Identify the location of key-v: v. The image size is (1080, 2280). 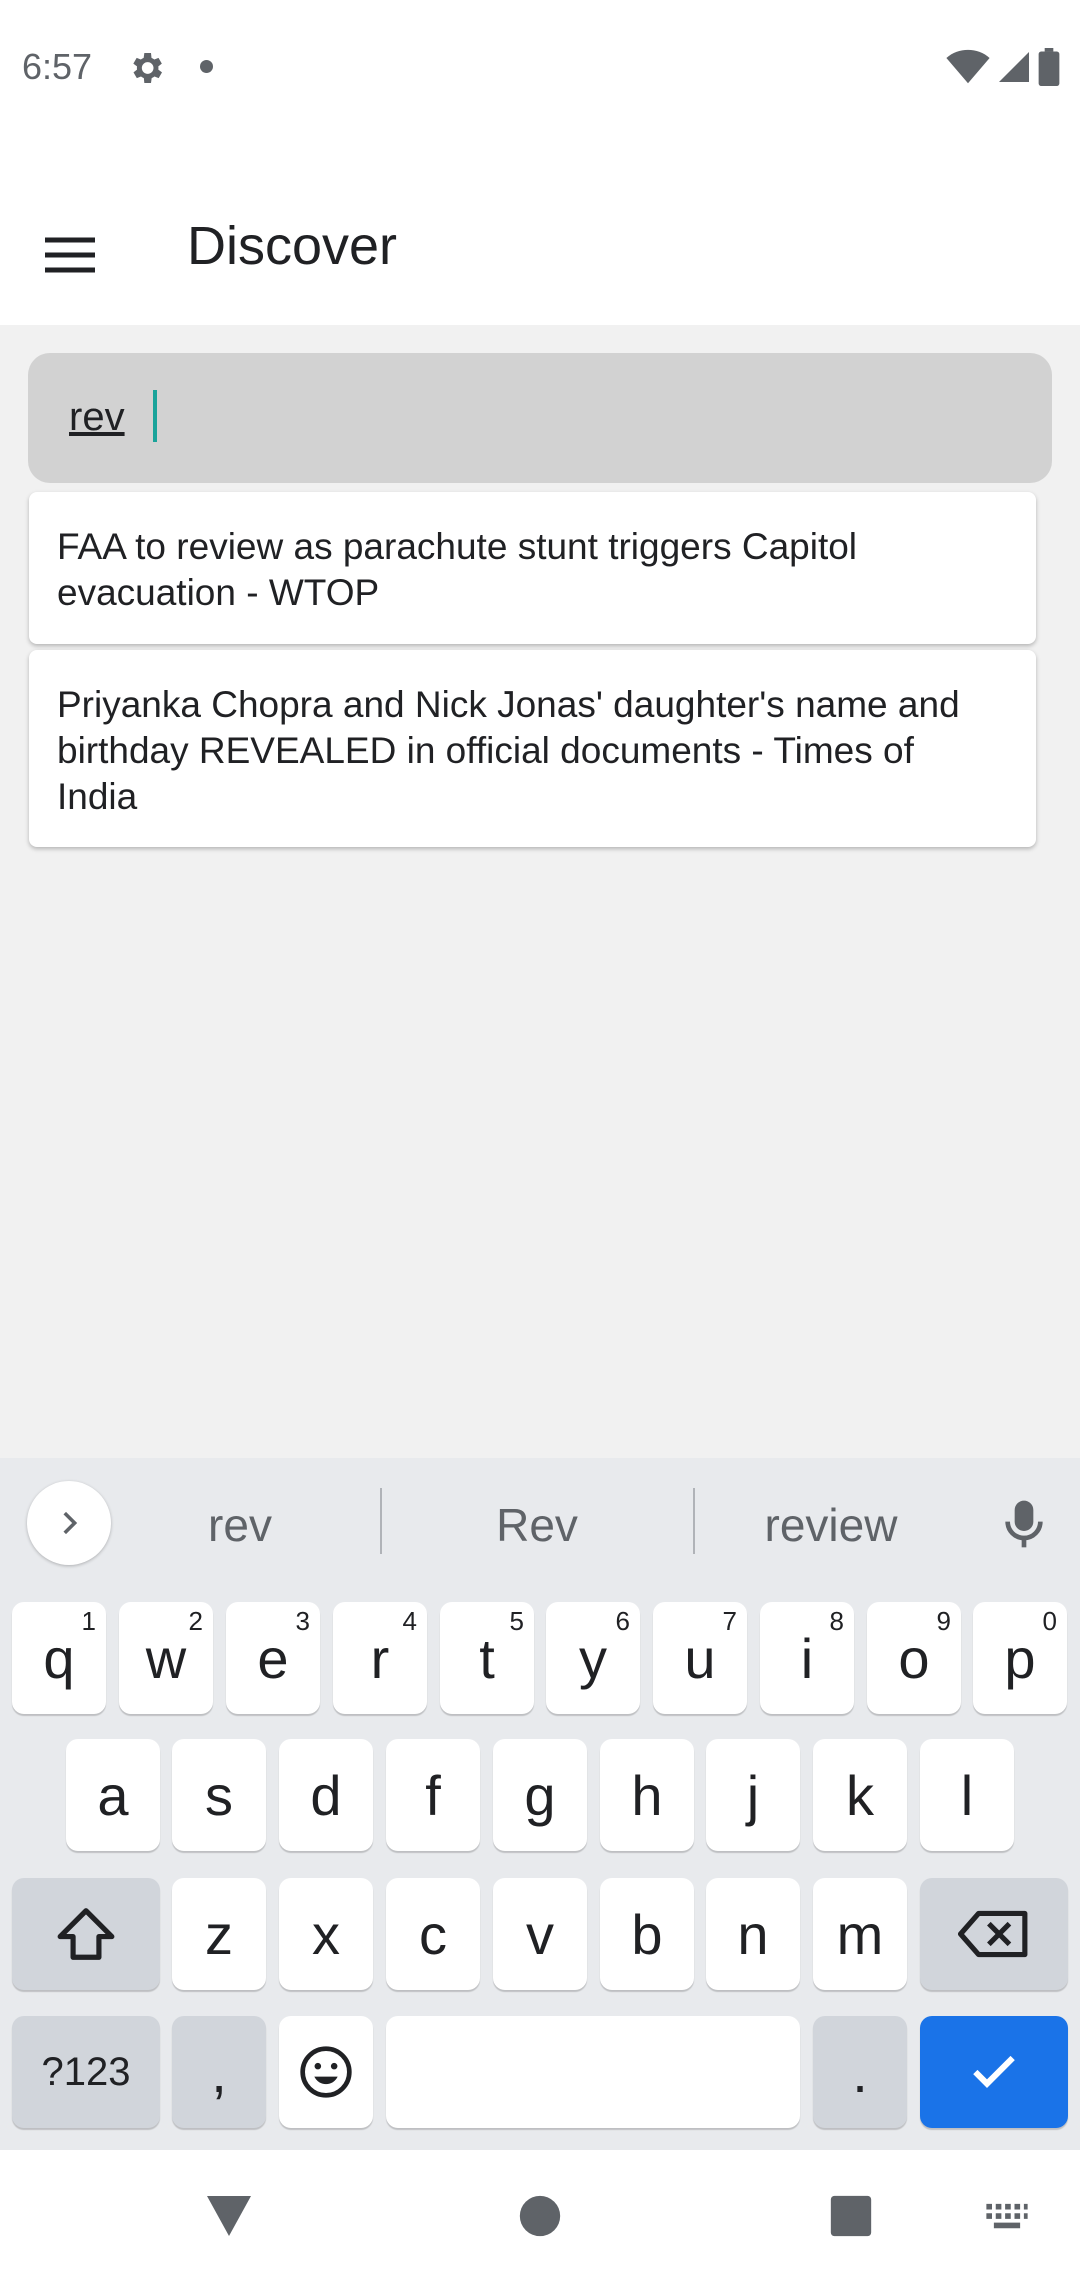
(540, 1934).